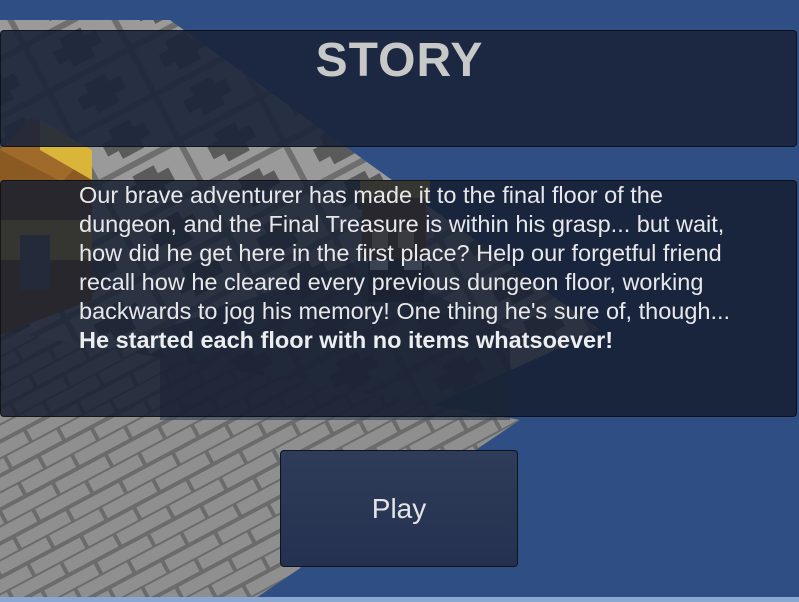 The width and height of the screenshot is (799, 602). I want to click on play-button: Play, so click(399, 508).